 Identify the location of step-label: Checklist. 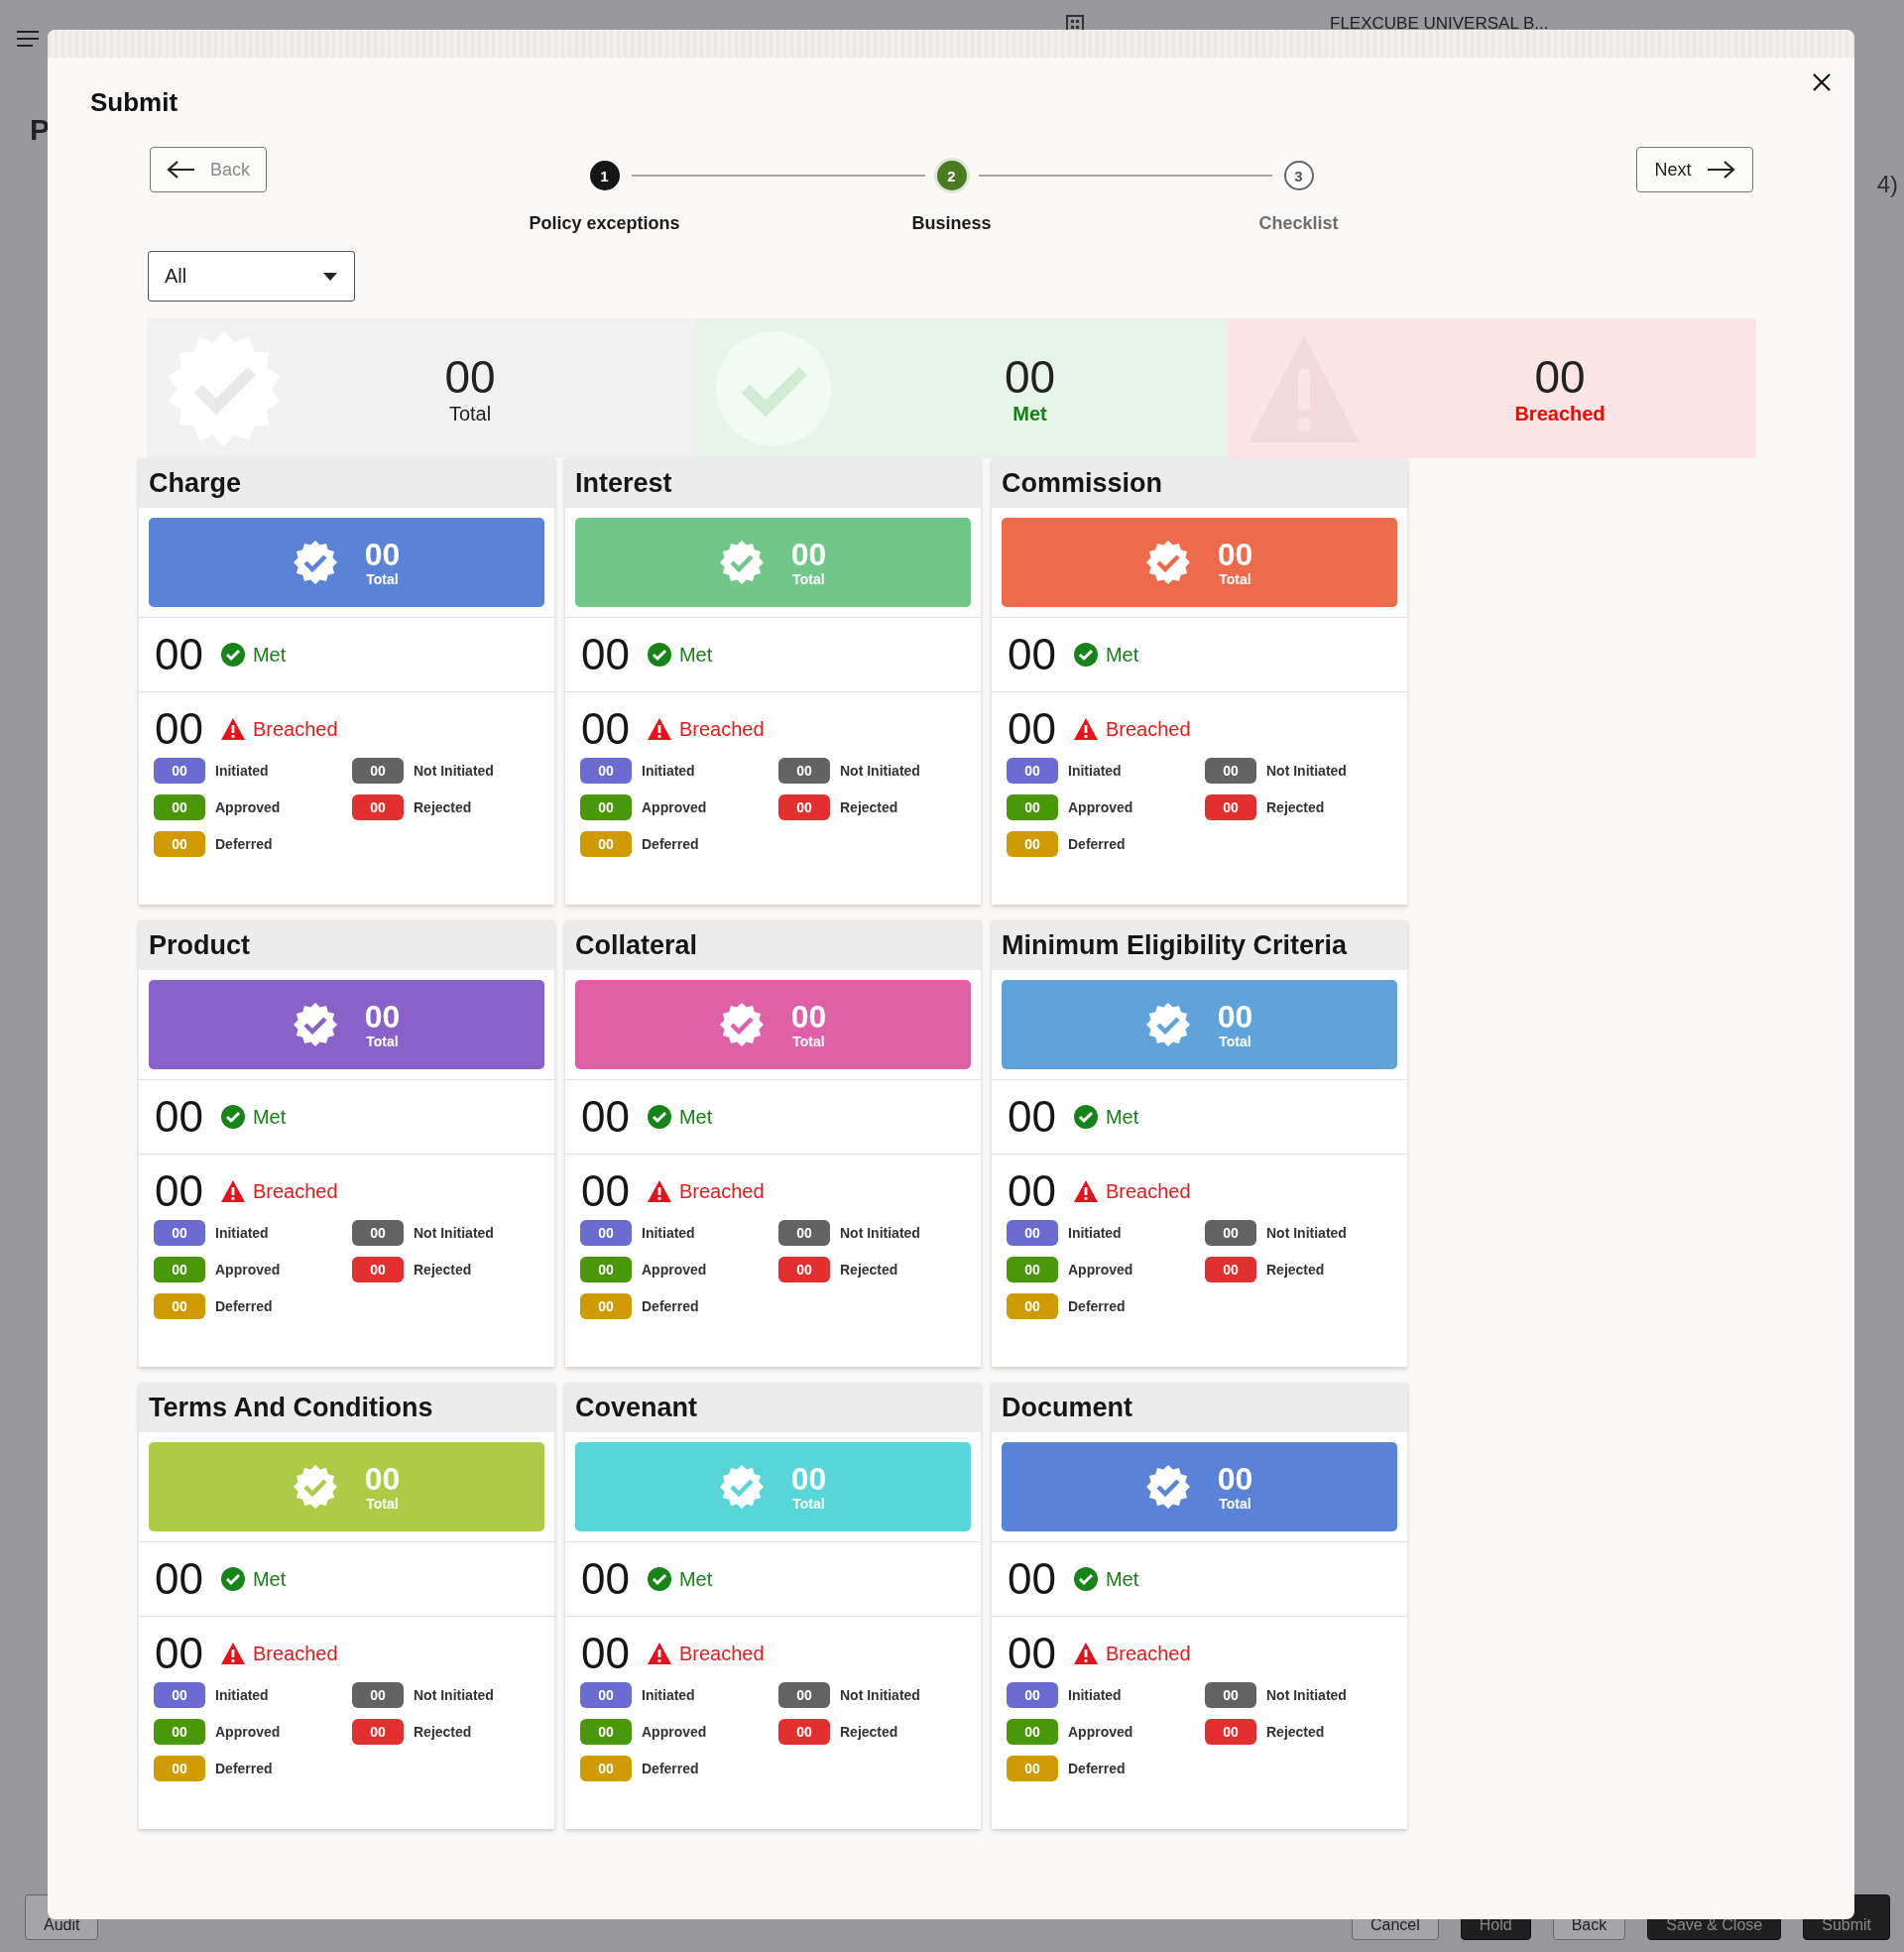
(1298, 223).